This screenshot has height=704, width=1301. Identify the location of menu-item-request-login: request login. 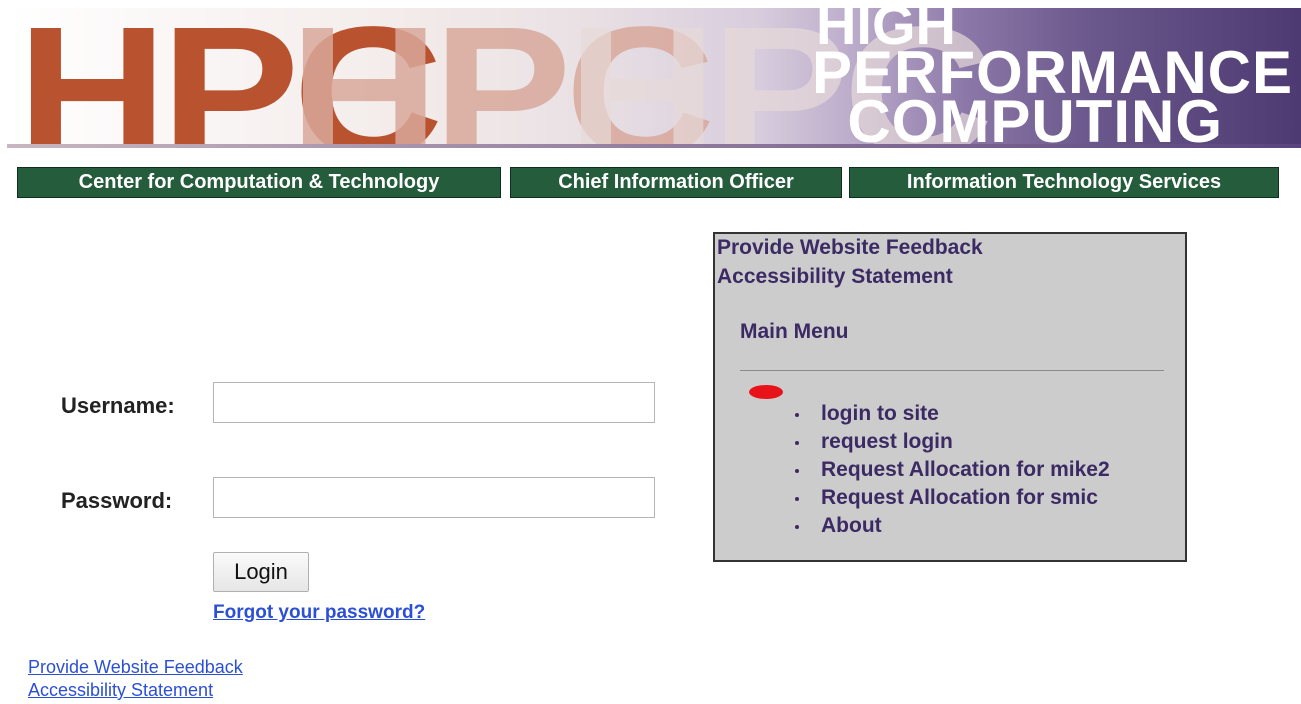
(950, 442).